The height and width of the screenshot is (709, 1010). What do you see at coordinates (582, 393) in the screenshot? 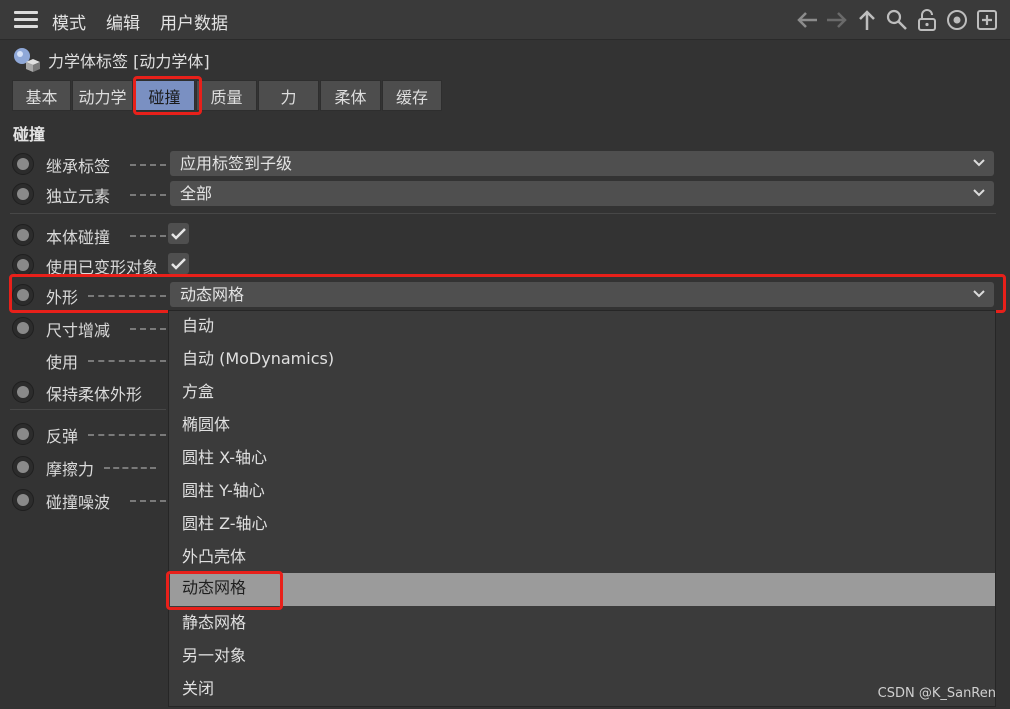
I see `option-box: 方盒` at bounding box center [582, 393].